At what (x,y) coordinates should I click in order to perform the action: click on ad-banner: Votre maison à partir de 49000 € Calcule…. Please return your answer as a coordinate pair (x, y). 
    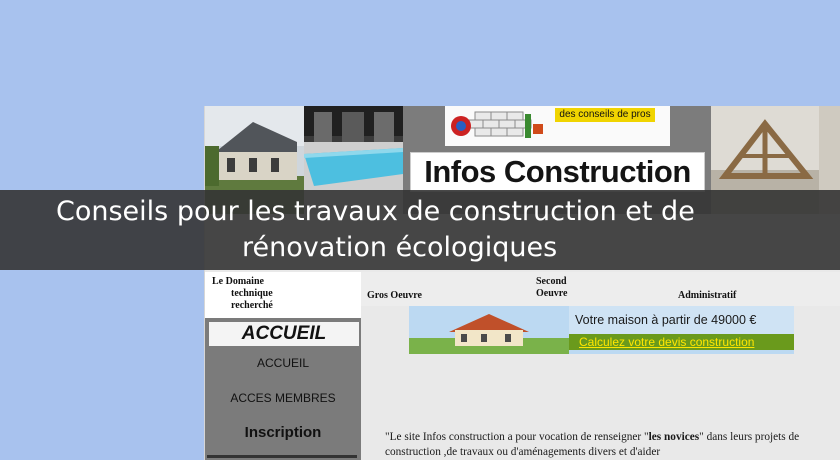
    Looking at the image, I should click on (601, 330).